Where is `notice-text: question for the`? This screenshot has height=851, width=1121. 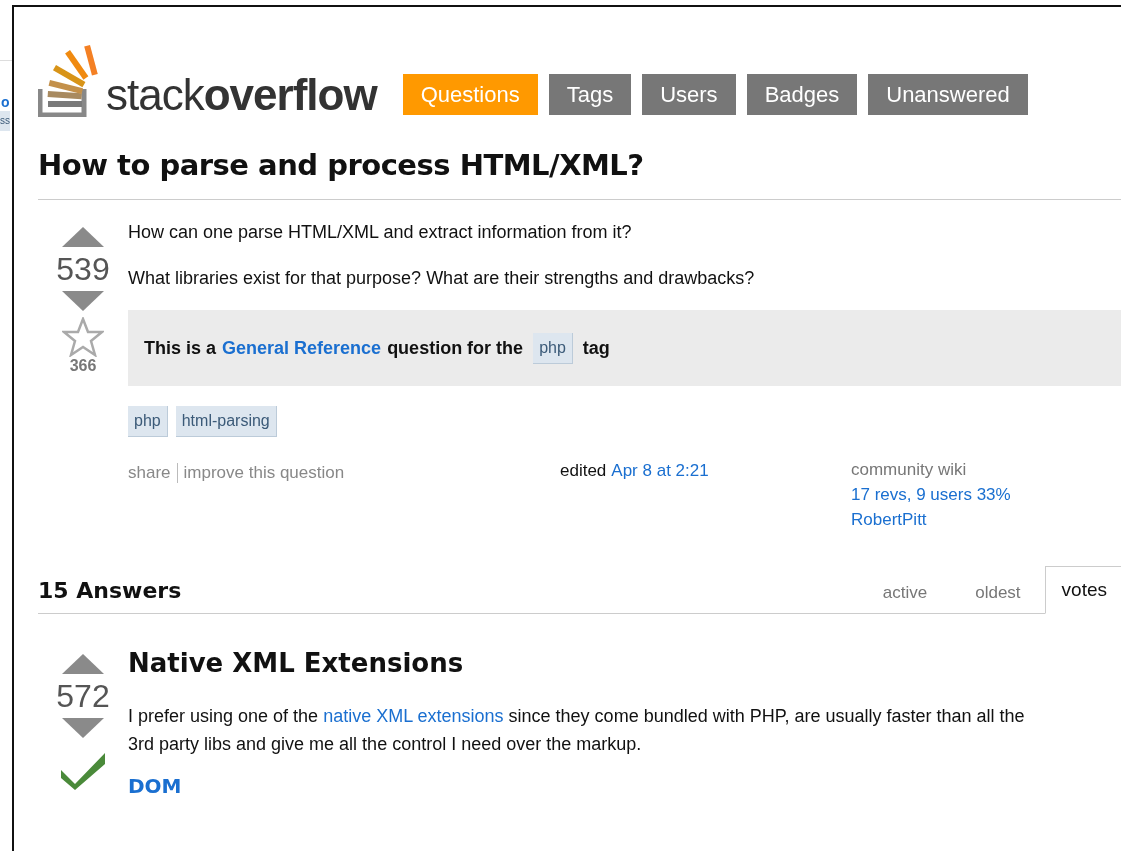 notice-text: question for the is located at coordinates (455, 348).